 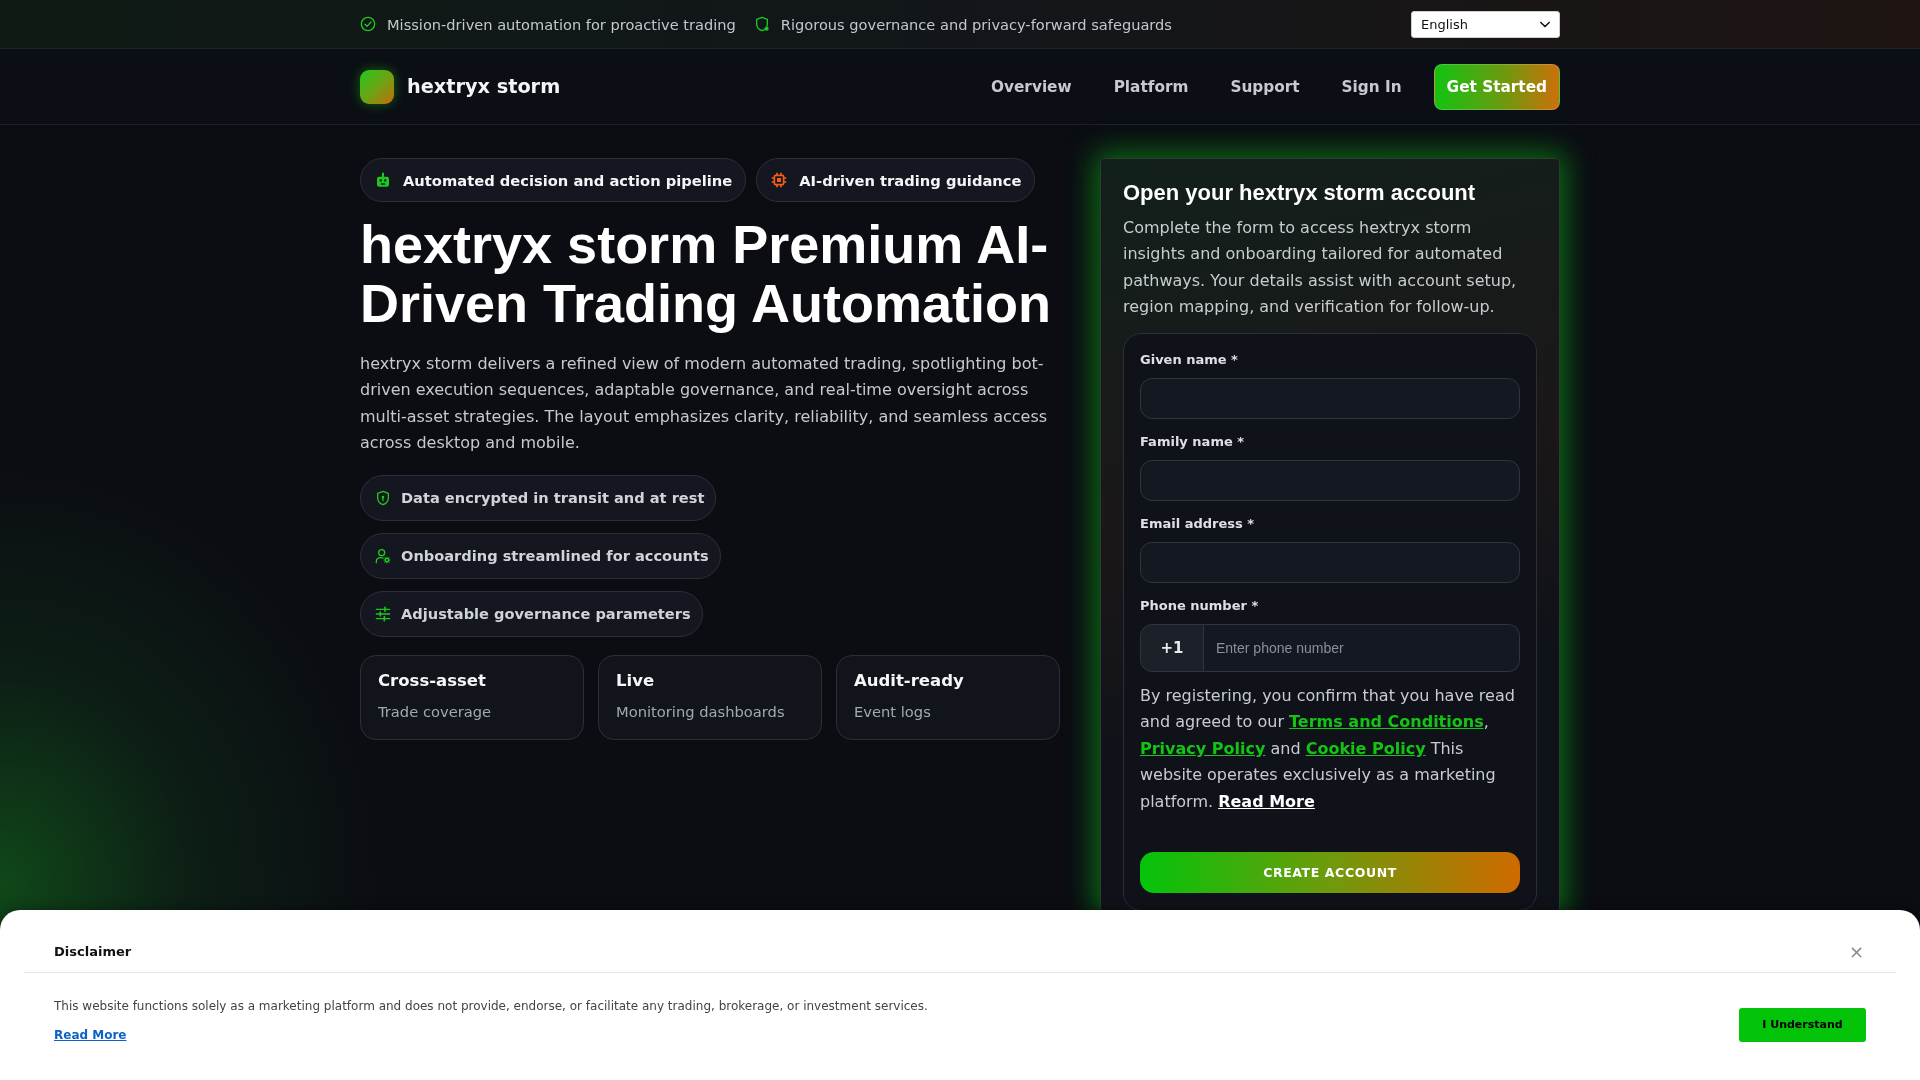 What do you see at coordinates (1200, 605) in the screenshot?
I see `field-label: Phone number *` at bounding box center [1200, 605].